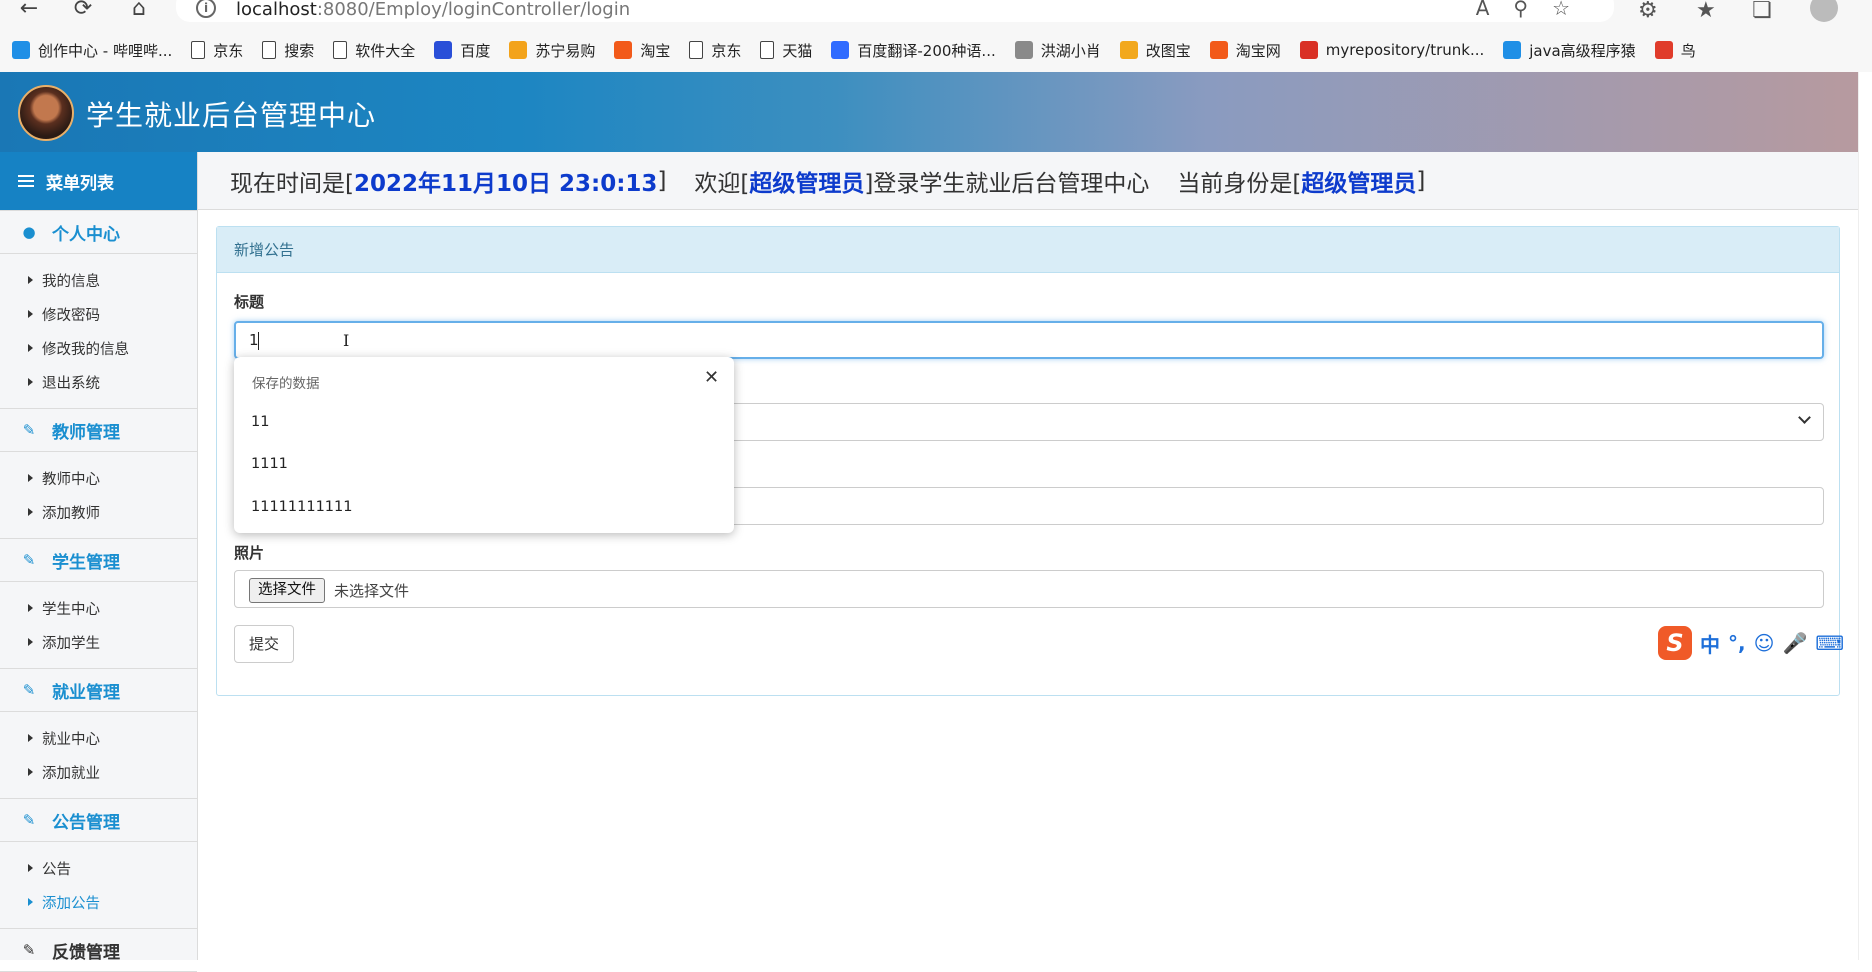 The height and width of the screenshot is (972, 1872). What do you see at coordinates (98, 868) in the screenshot?
I see `sidebar-item: 公告` at bounding box center [98, 868].